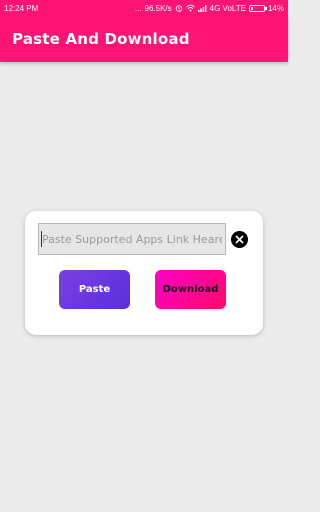 This screenshot has width=320, height=512. I want to click on alarm-icon, so click(178, 8).